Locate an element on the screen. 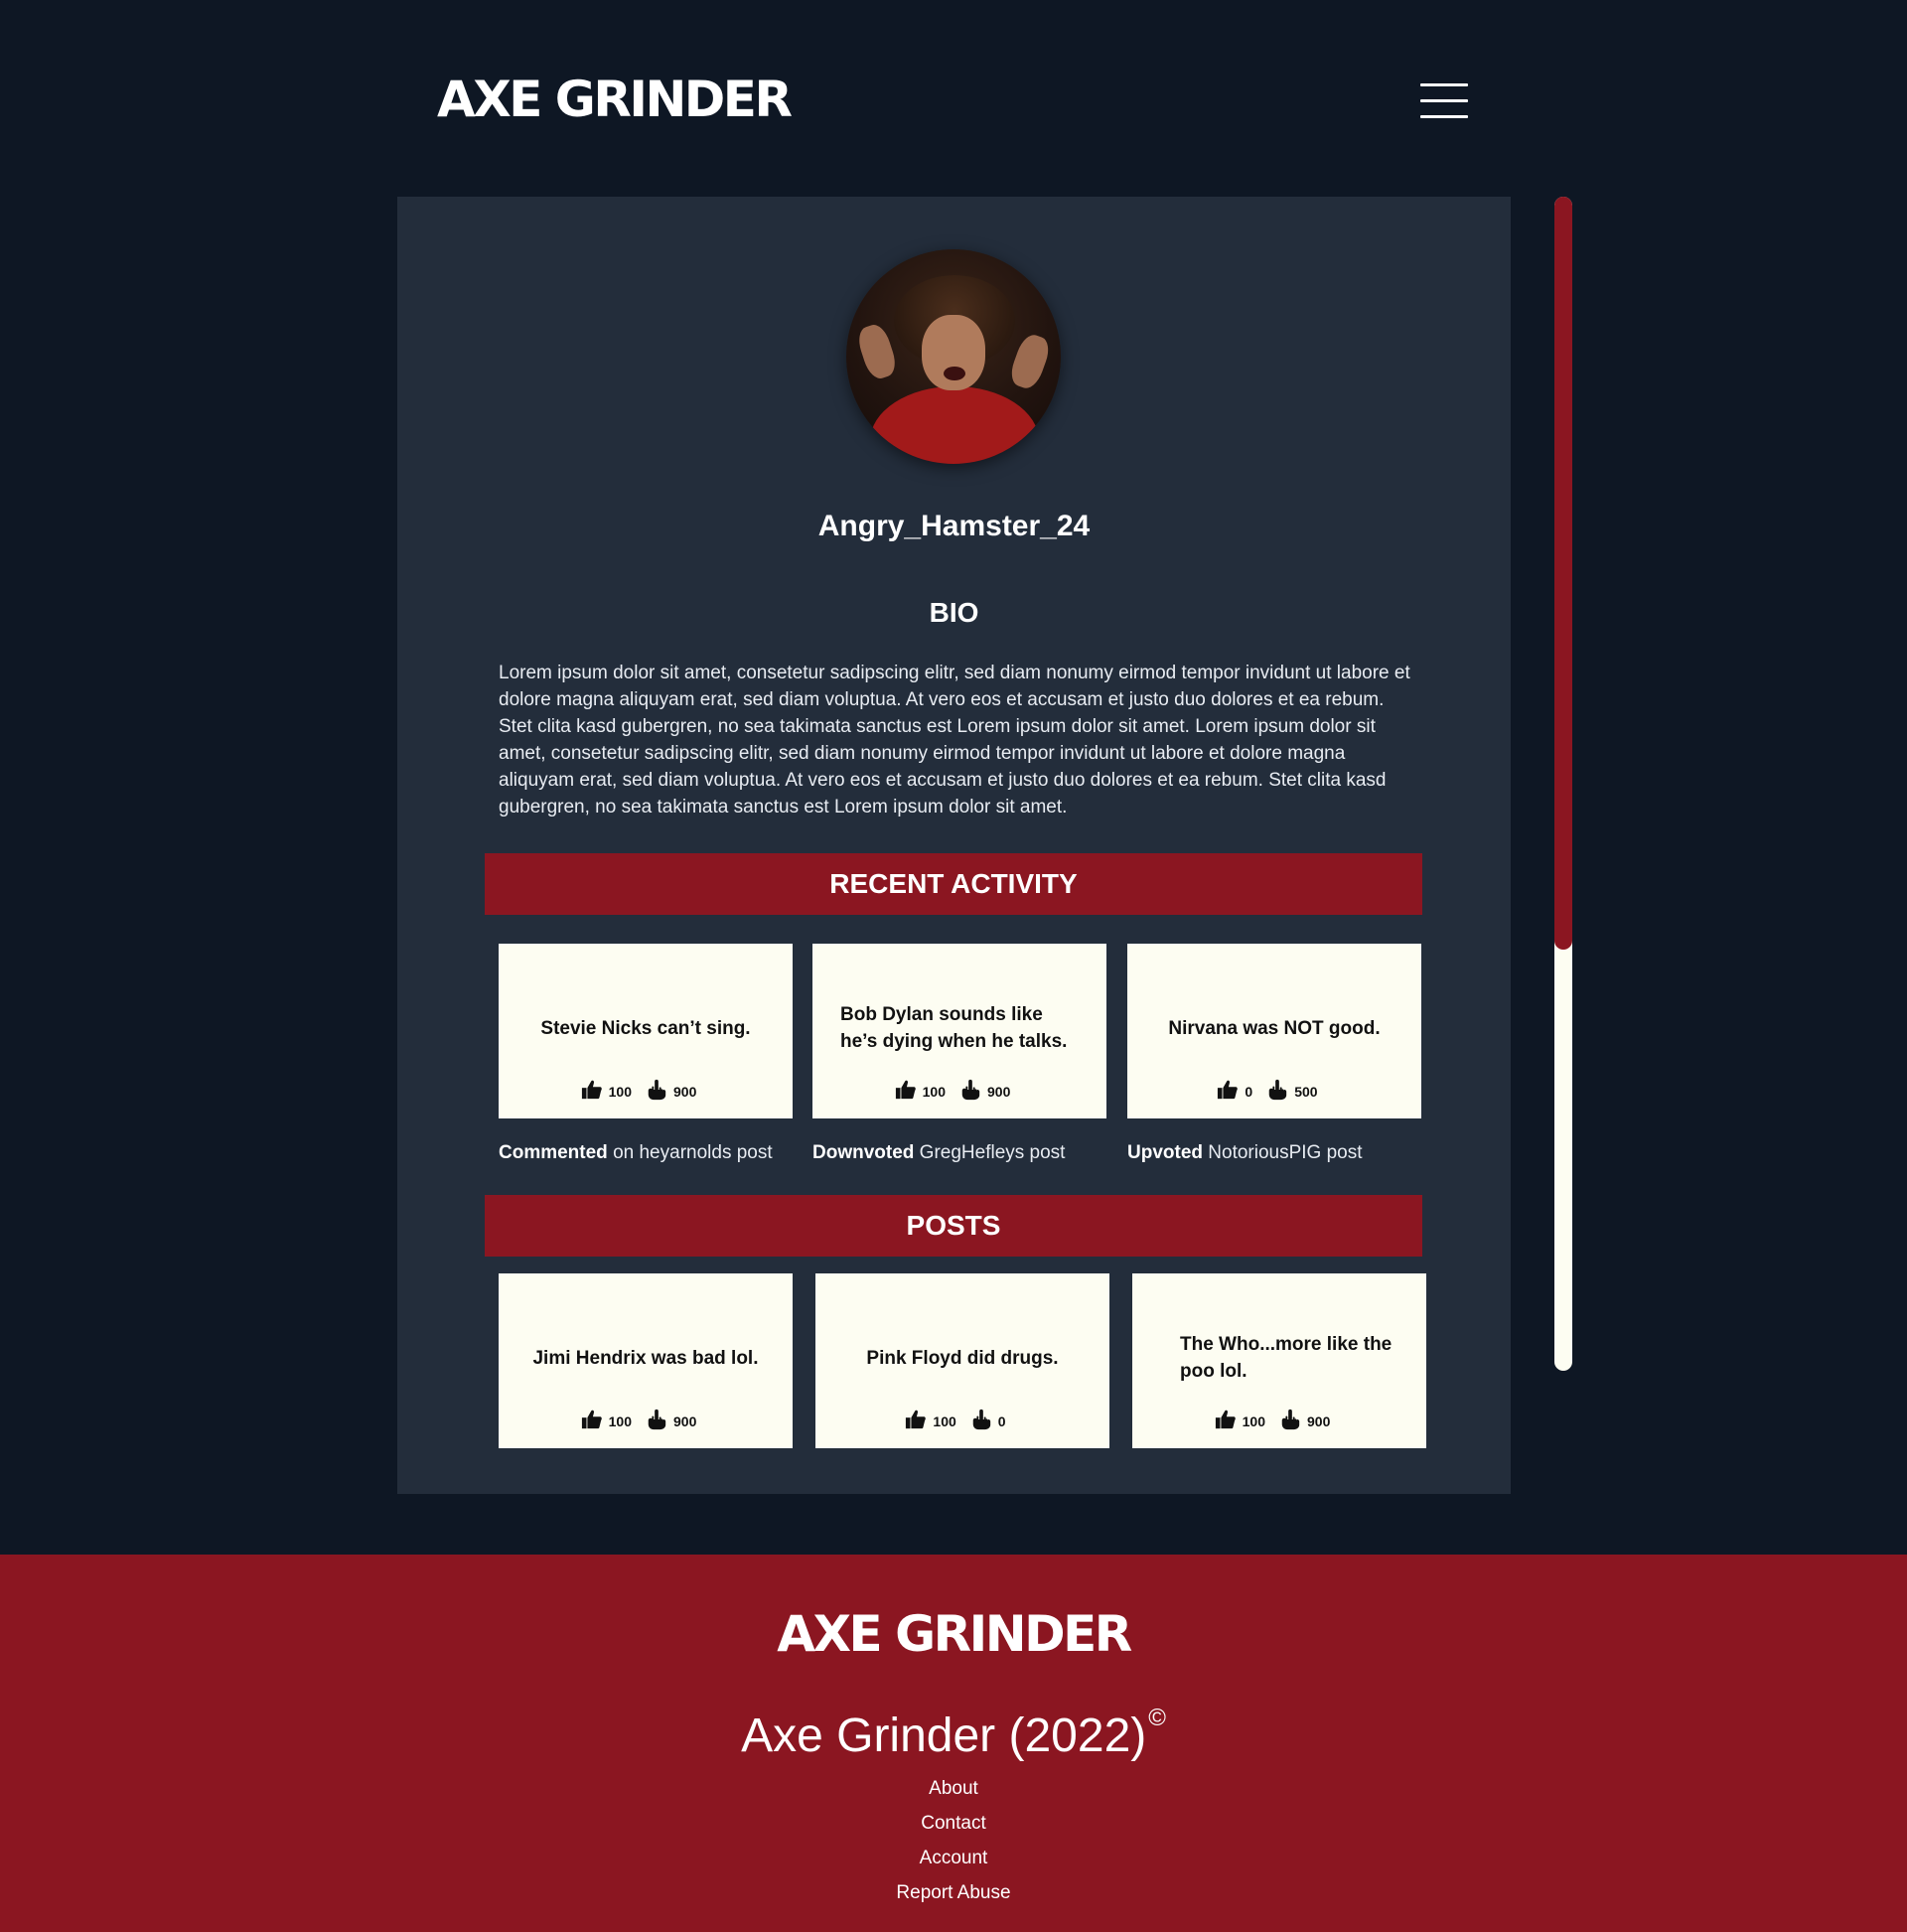  post-text: Stevie Nicks can’t sing. is located at coordinates (645, 1028).